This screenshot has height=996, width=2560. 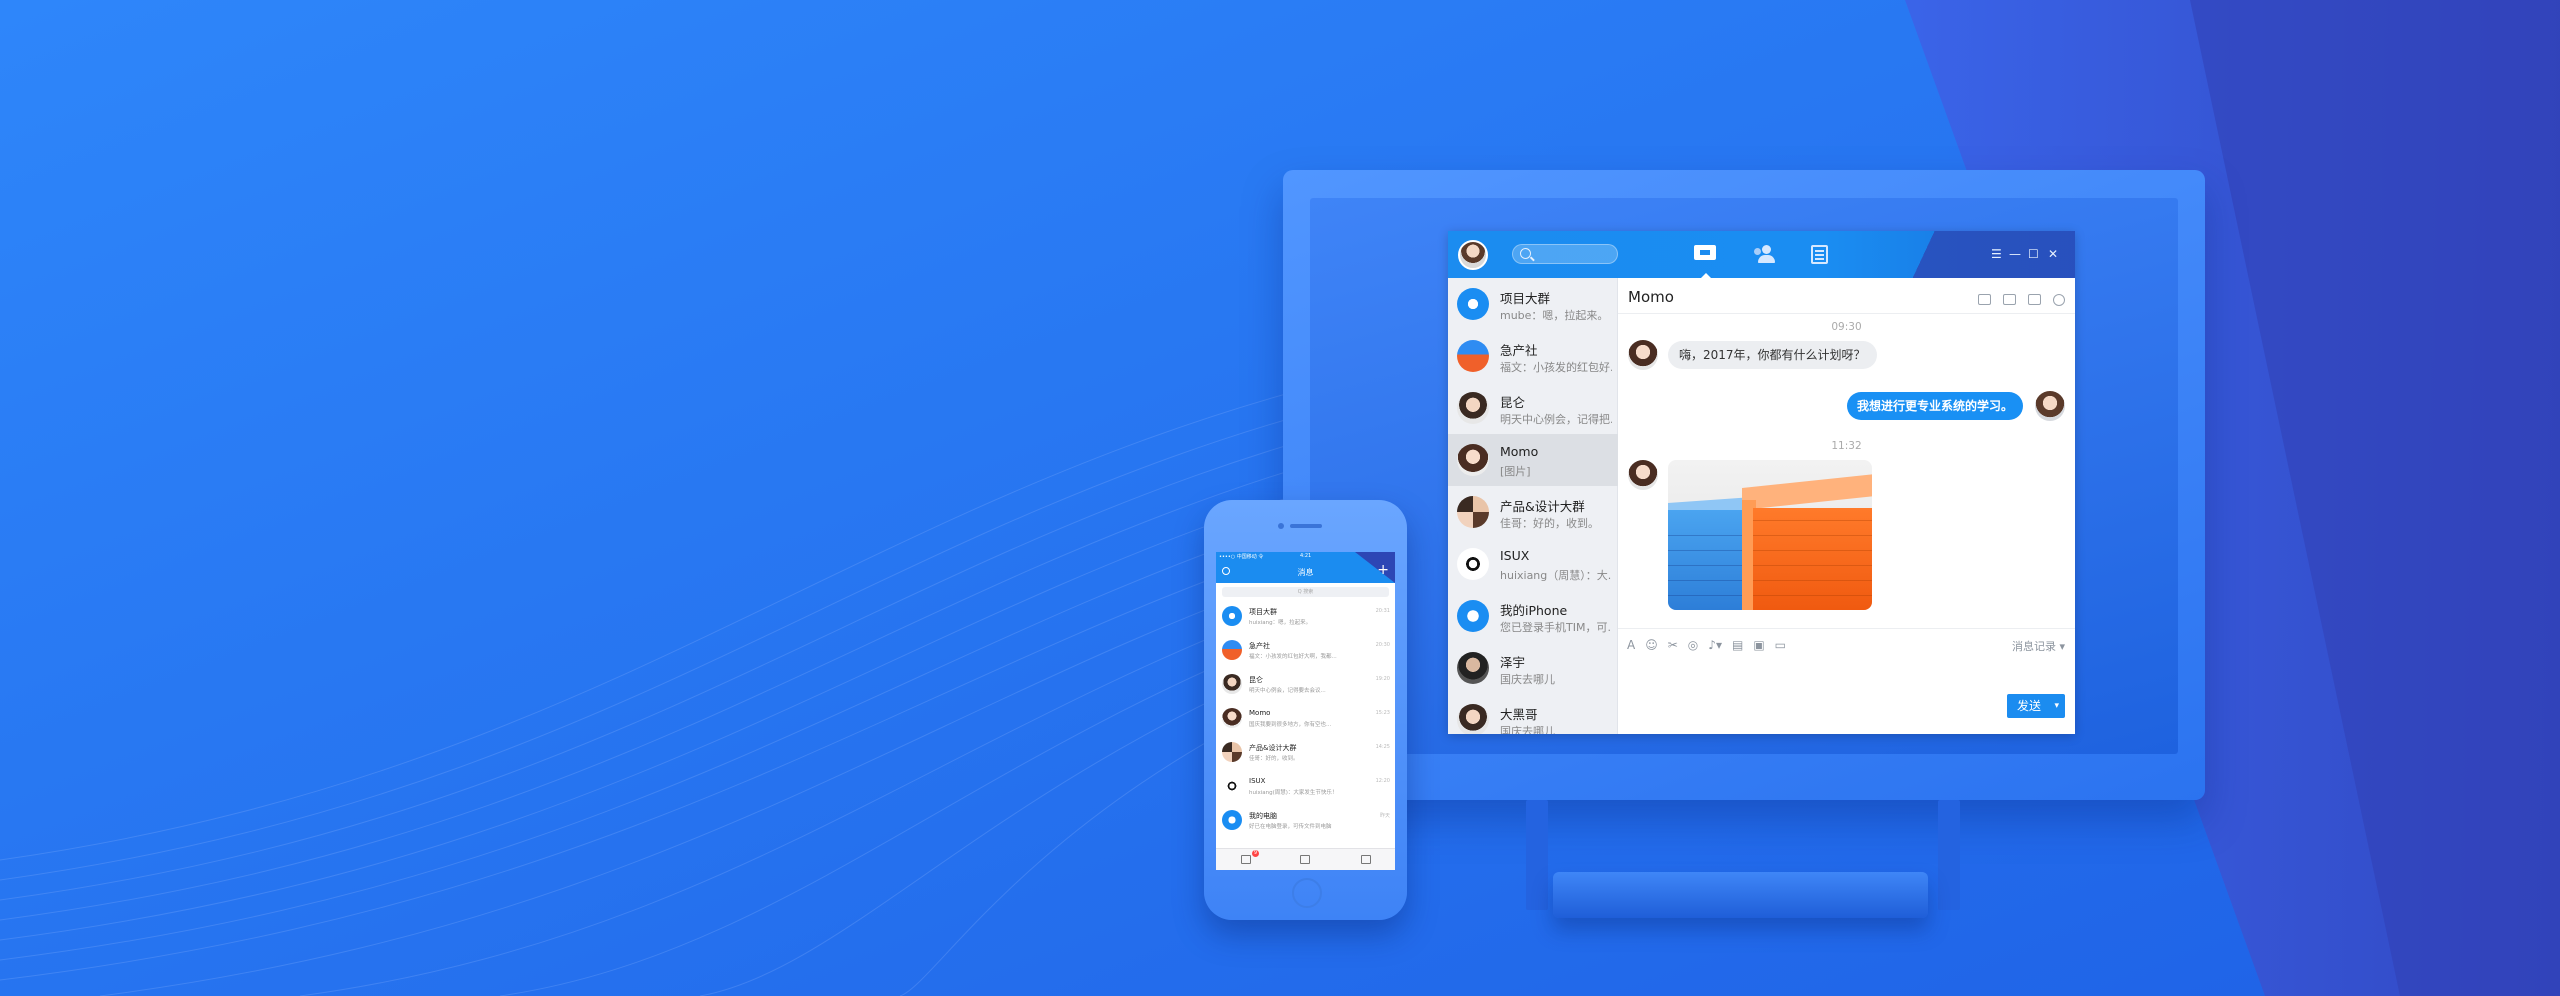 I want to click on phone-speaker, so click(x=1306, y=526).